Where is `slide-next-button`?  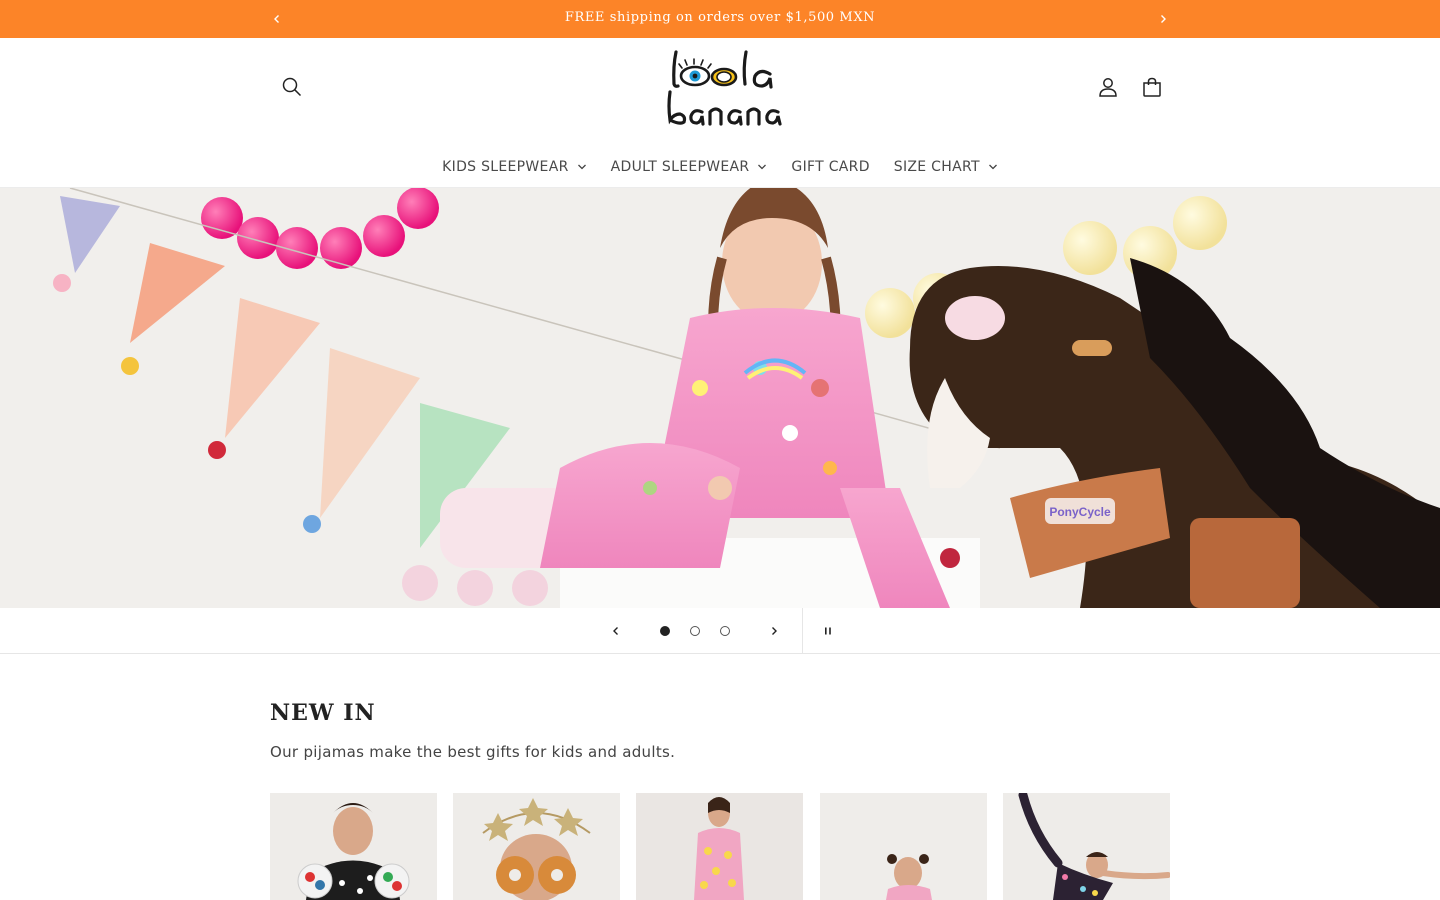 slide-next-button is located at coordinates (774, 631).